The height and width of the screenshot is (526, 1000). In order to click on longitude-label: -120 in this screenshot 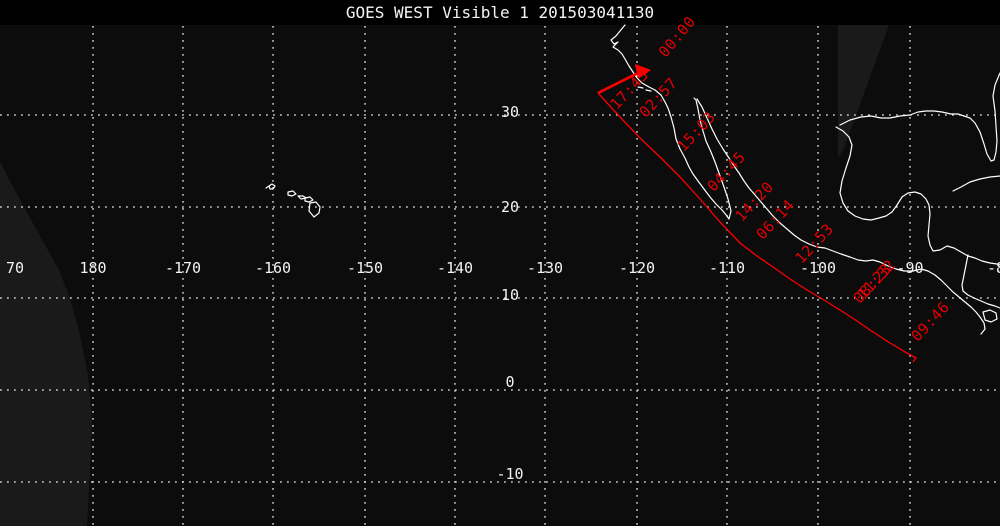, I will do `click(637, 268)`.